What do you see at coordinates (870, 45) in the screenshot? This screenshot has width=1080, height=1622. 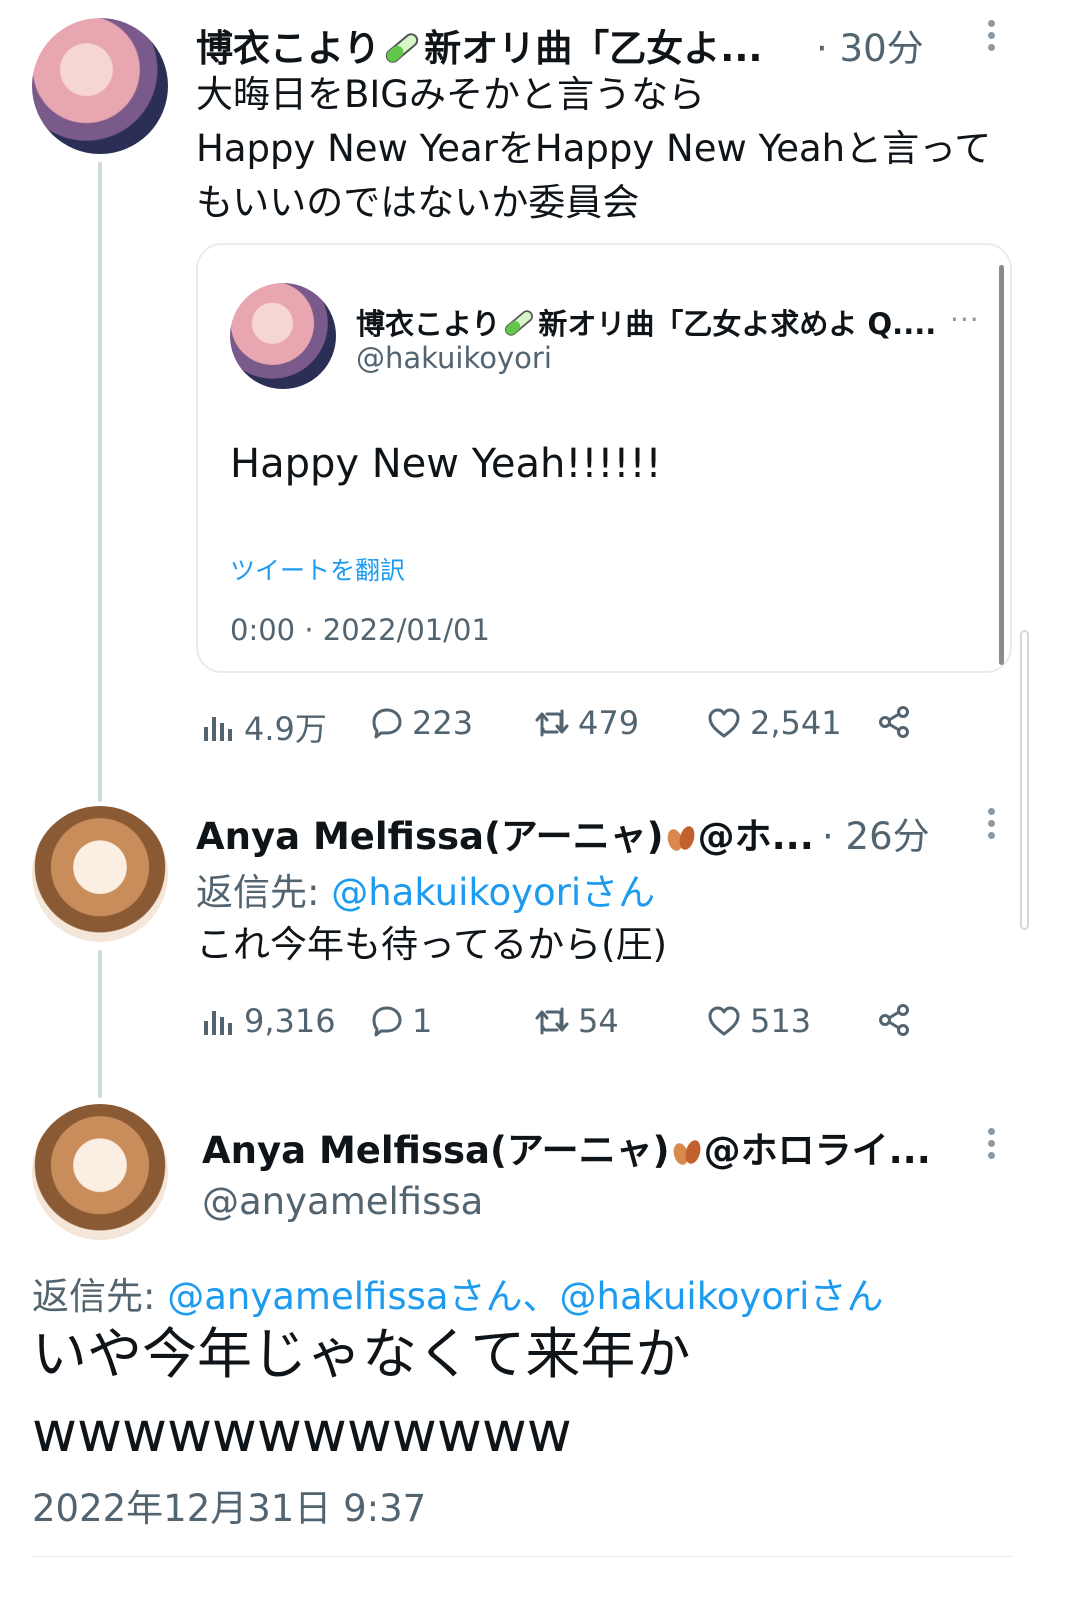 I see `tweet-time: · 30分` at bounding box center [870, 45].